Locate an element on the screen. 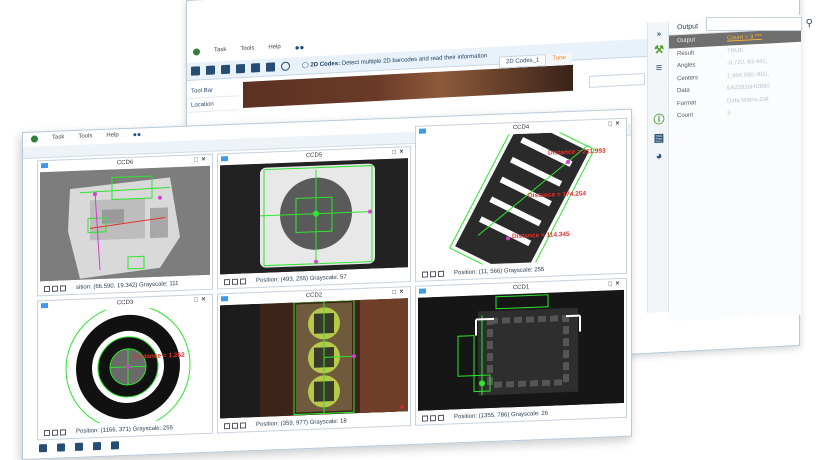 The image size is (820, 460). cell-position-readout: Position: (1166, 371) Grayscale: 255 is located at coordinates (124, 429).